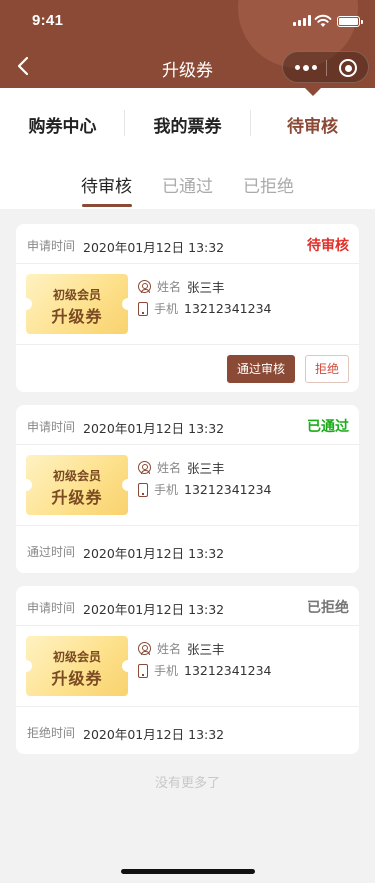  What do you see at coordinates (51, 552) in the screenshot?
I see `pass-time-label: 通过时间` at bounding box center [51, 552].